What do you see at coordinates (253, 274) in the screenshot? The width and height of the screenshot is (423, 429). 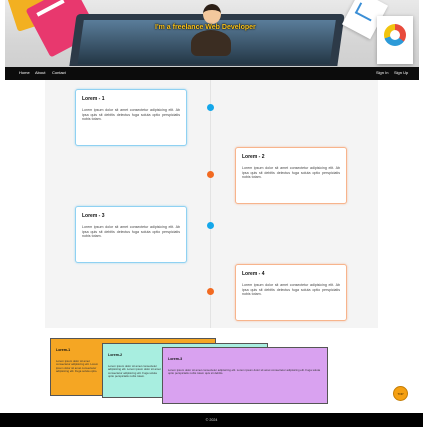 I see `timeline-card-title: Lorem - 4` at bounding box center [253, 274].